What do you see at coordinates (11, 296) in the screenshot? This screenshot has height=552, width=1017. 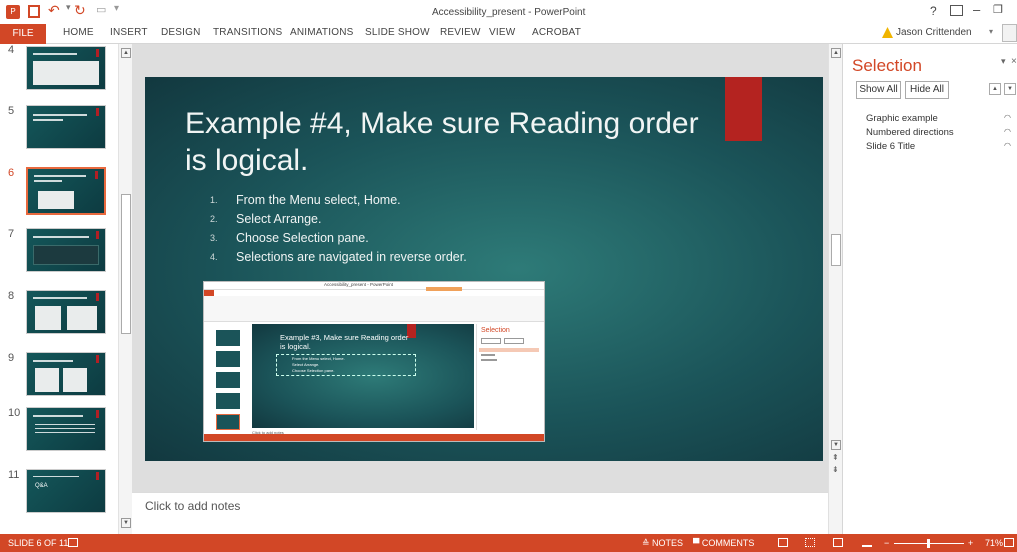 I see `thumbnail-number: 8` at bounding box center [11, 296].